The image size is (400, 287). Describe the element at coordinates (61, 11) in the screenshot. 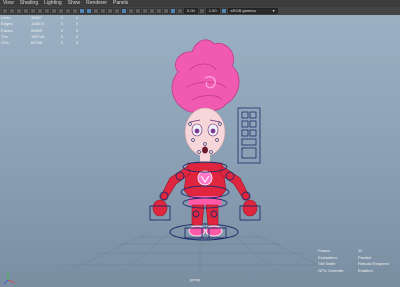

I see `field-chart-icon` at that location.